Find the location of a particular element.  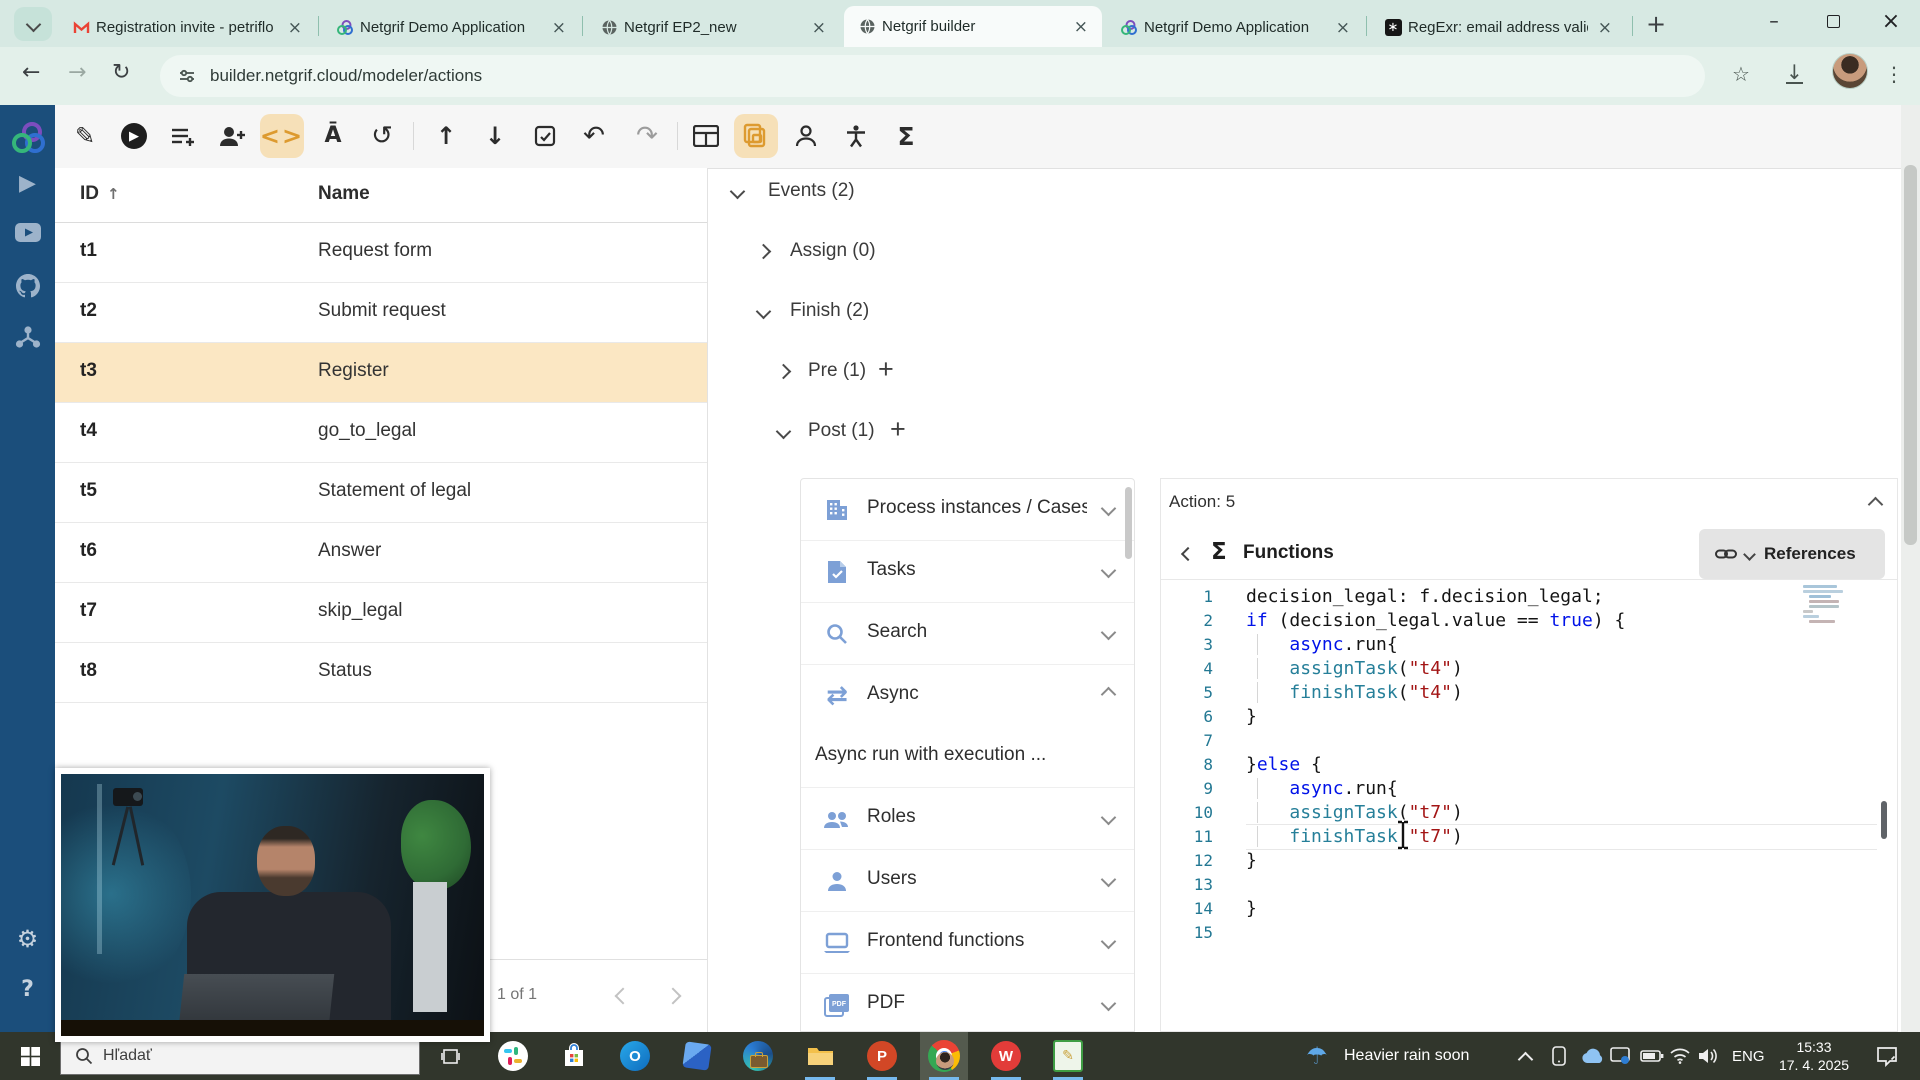

mail-app-button is located at coordinates (697, 1056).